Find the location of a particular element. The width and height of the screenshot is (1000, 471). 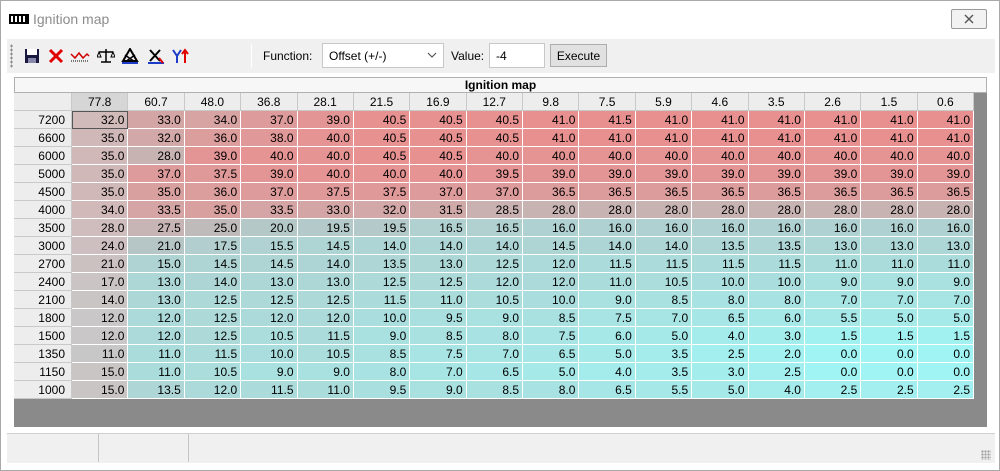

toolbar-grip is located at coordinates (11, 56).